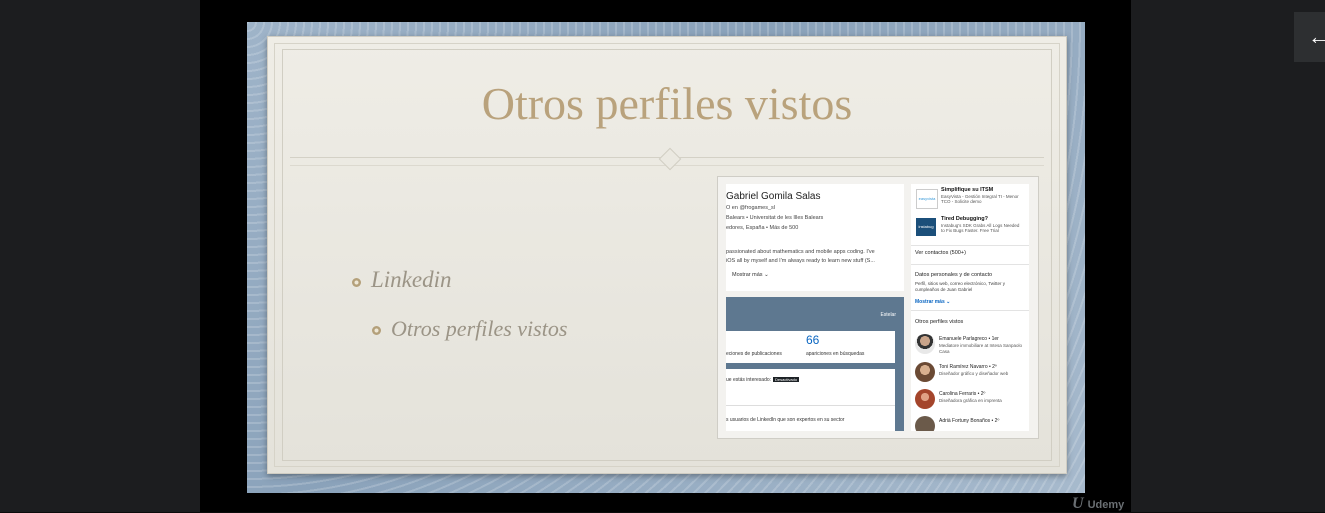 This screenshot has height=513, width=1325. What do you see at coordinates (786, 379) in the screenshot?
I see `interest-badge: Desactivado` at bounding box center [786, 379].